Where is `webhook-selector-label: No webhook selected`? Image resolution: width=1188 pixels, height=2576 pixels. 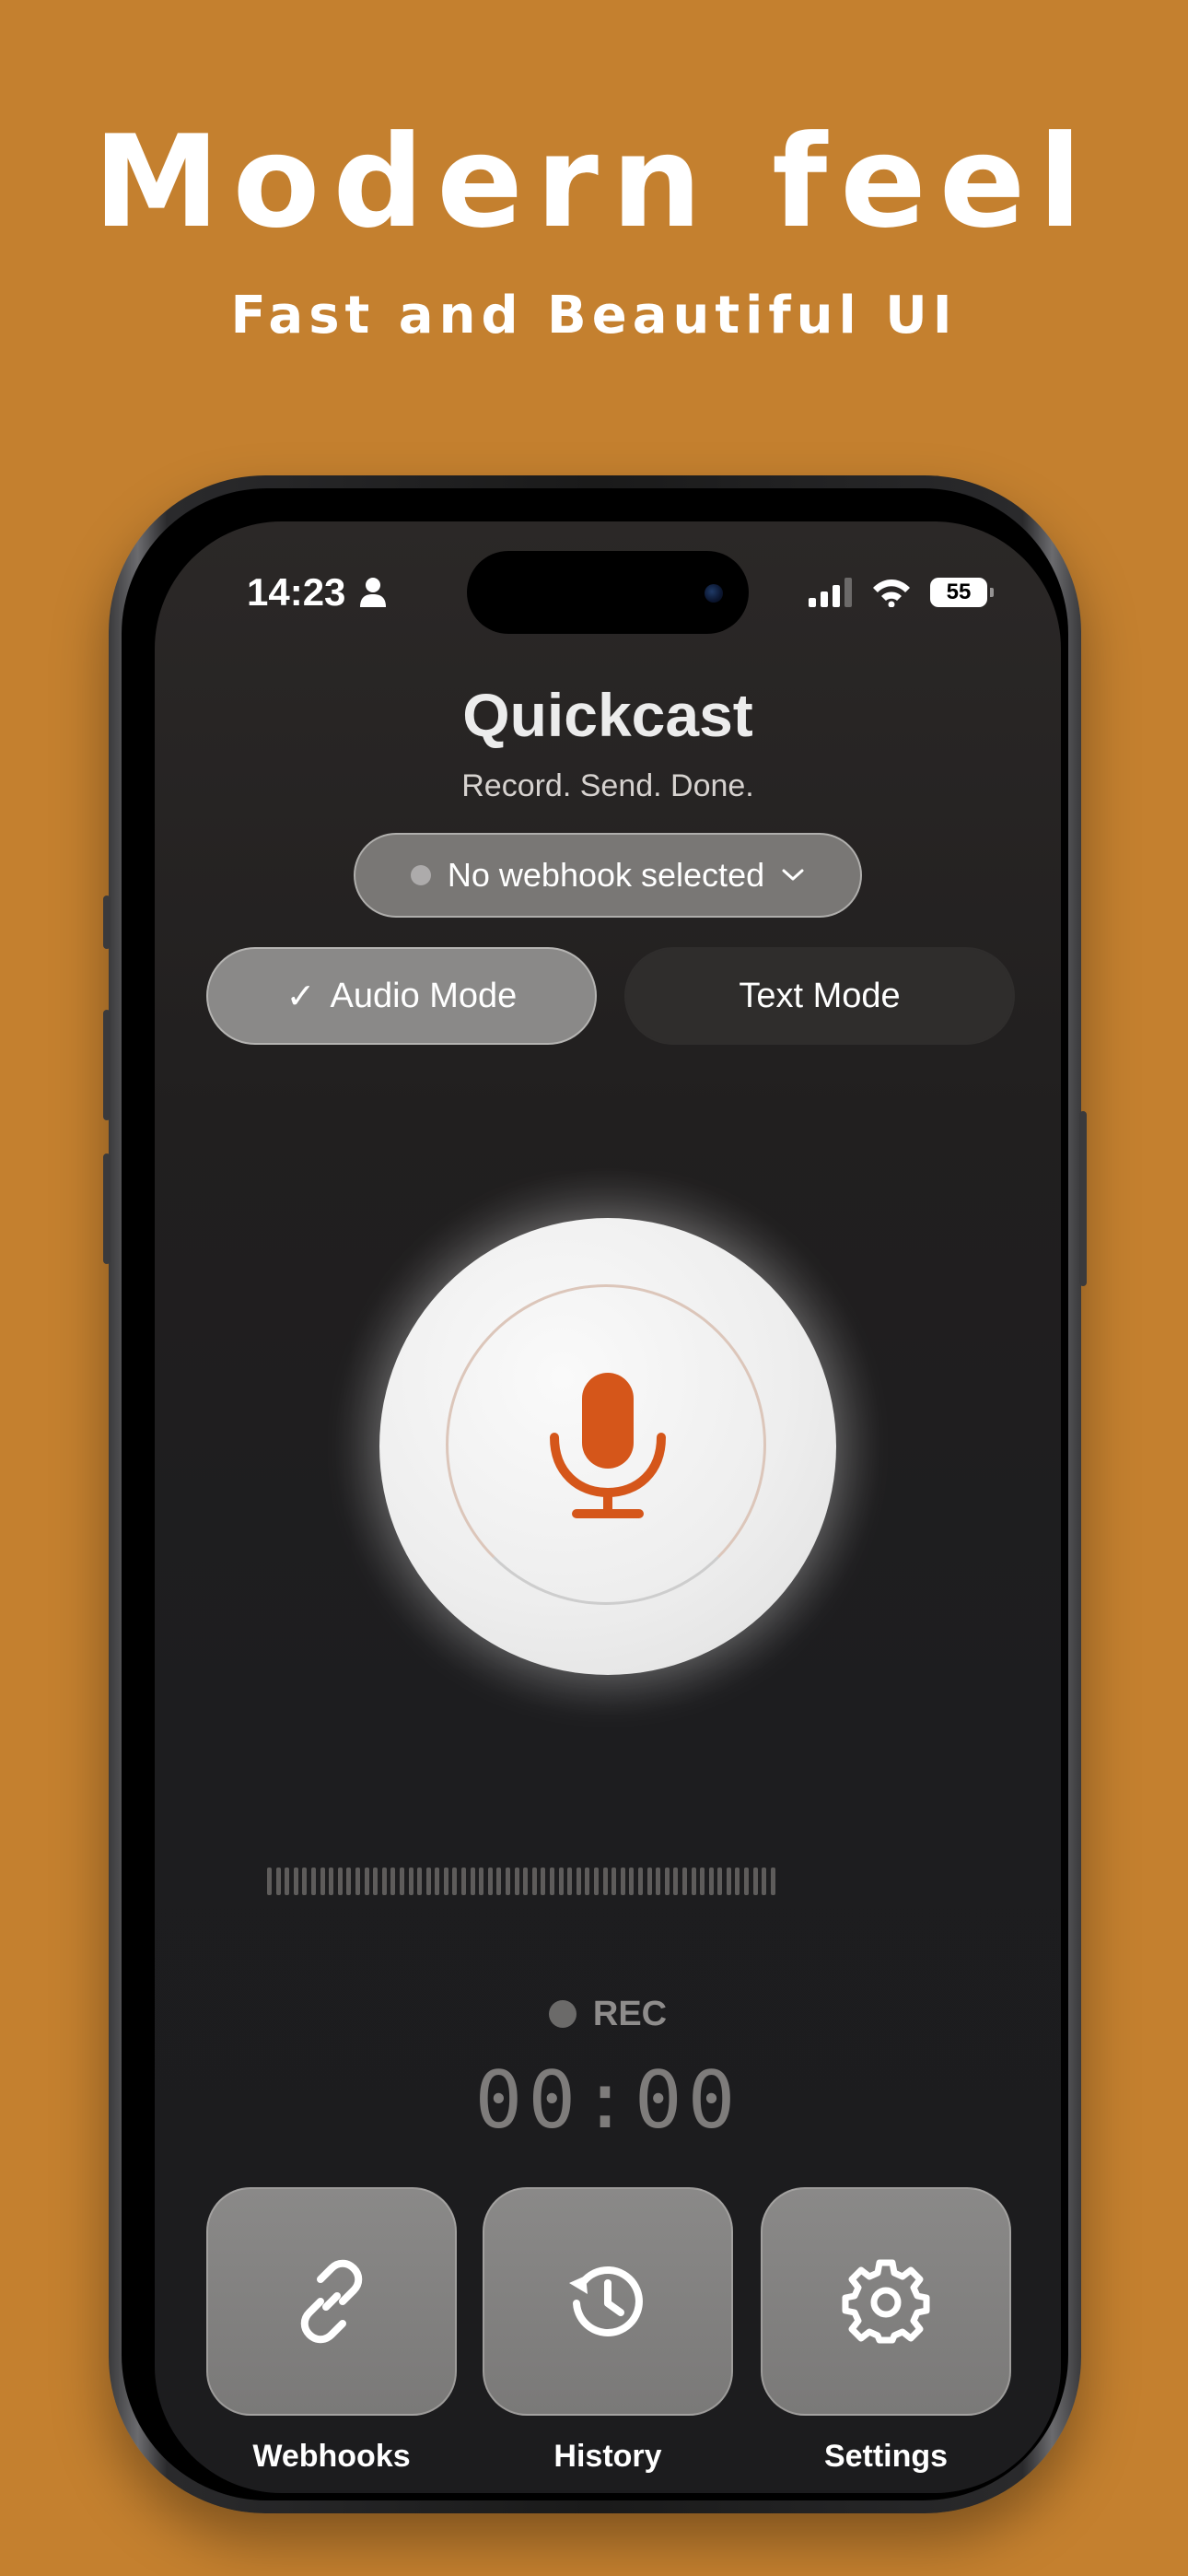
webhook-selector-label: No webhook selected is located at coordinates (606, 875).